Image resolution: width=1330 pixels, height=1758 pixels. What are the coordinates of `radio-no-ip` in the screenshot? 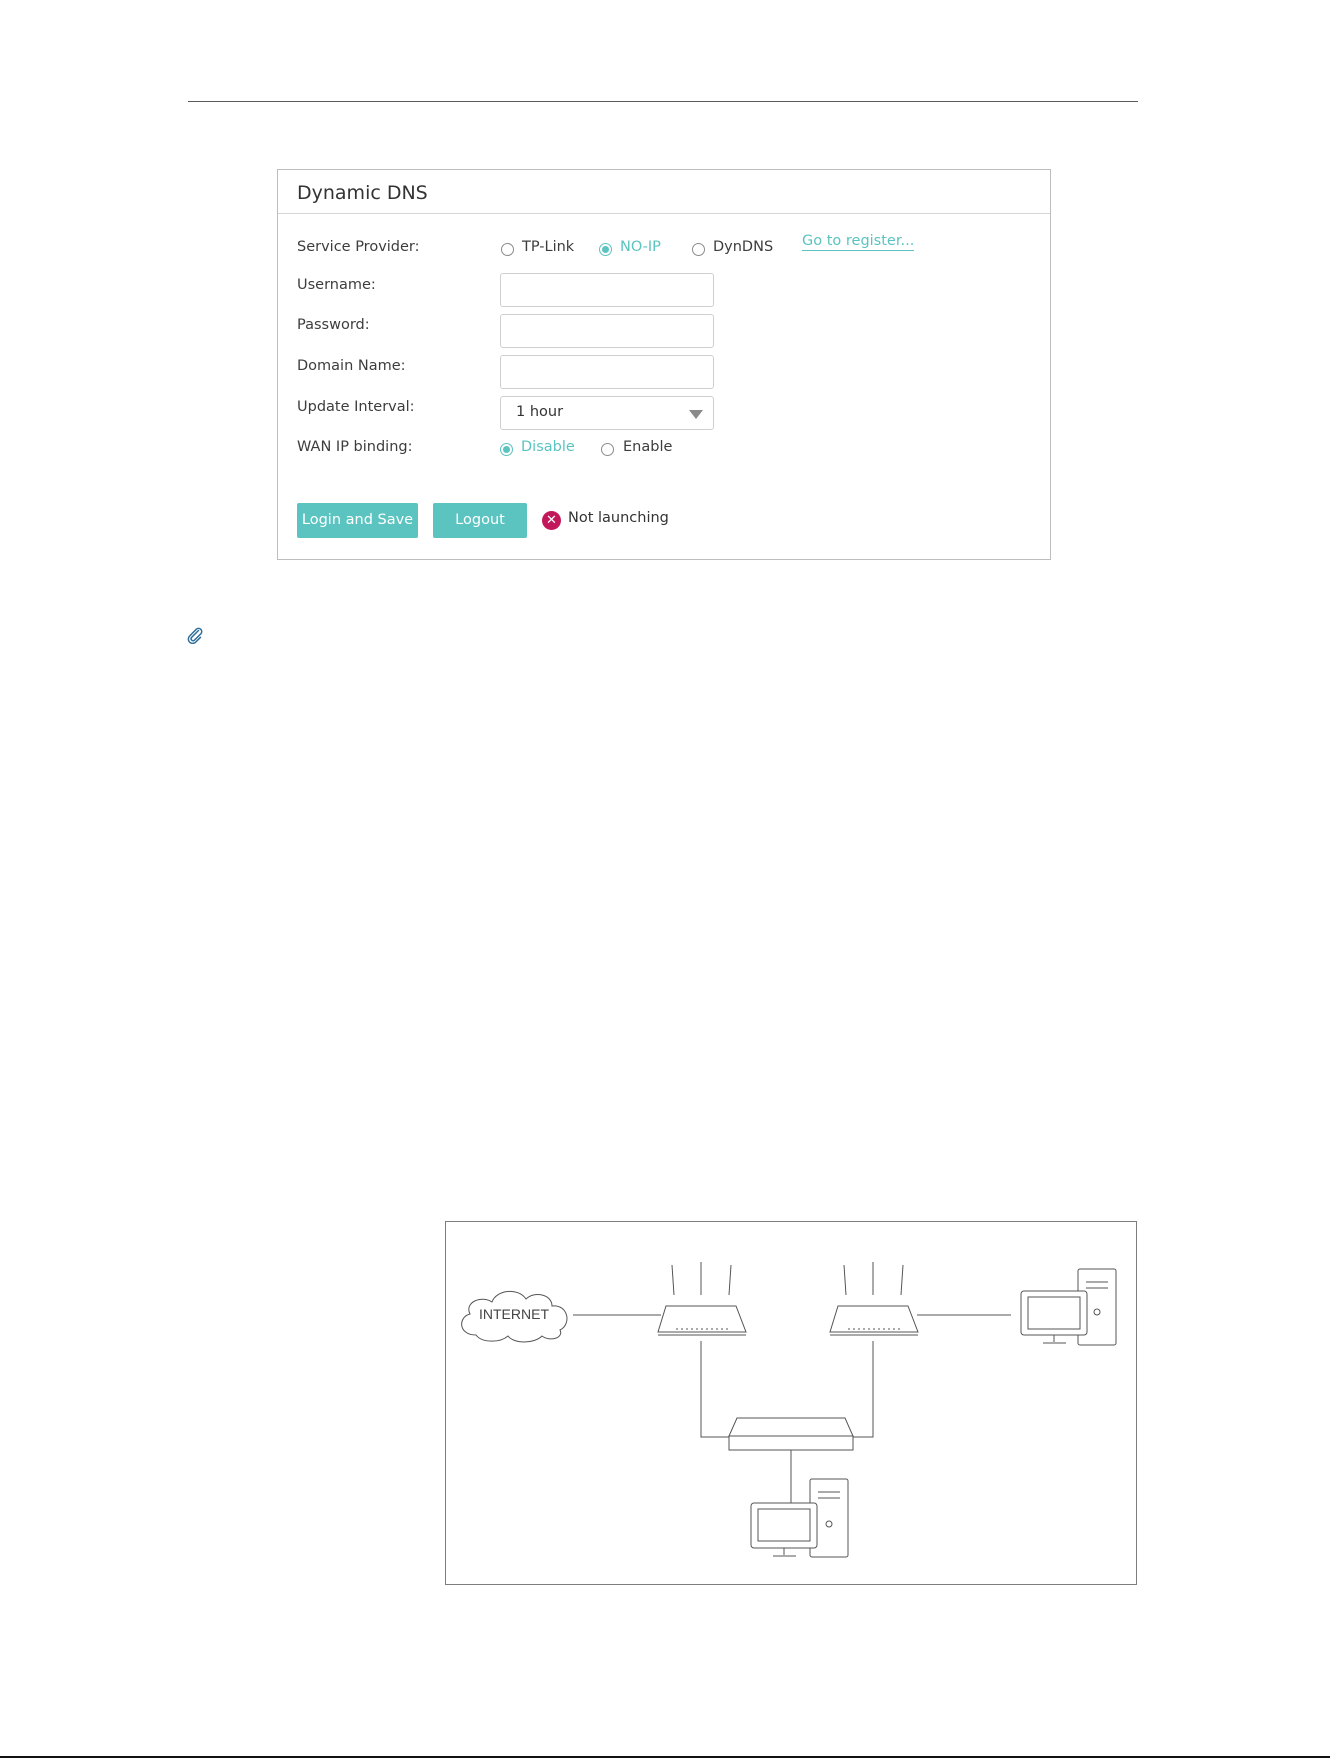 It's located at (605, 249).